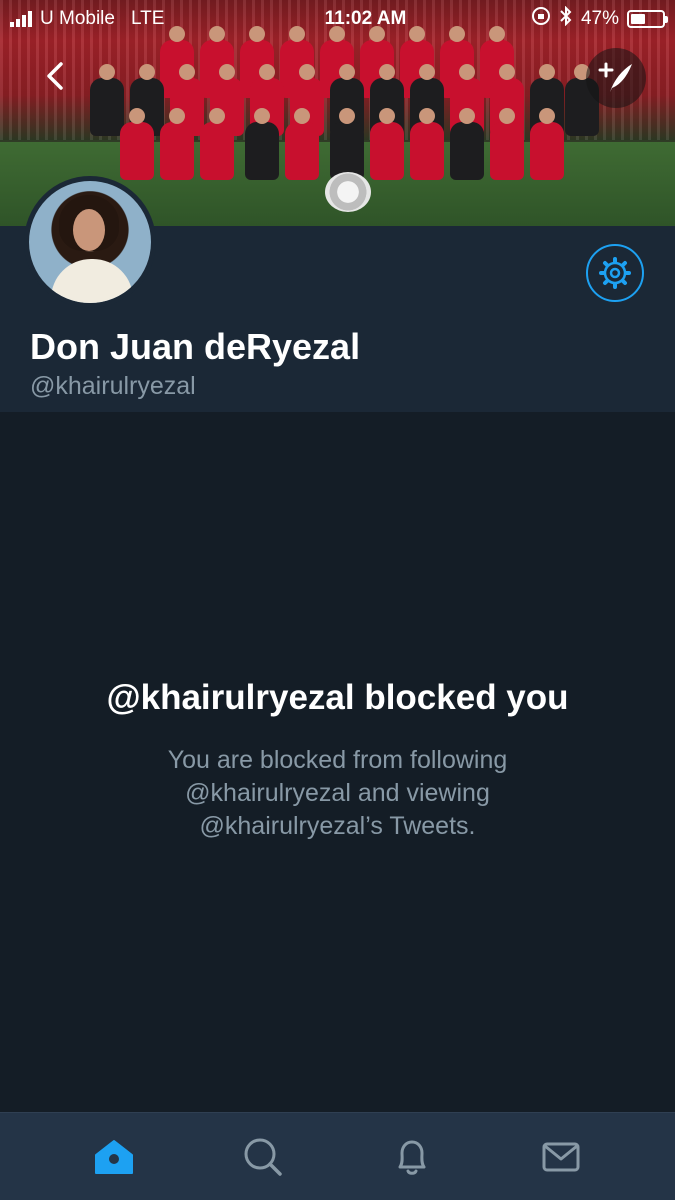  I want to click on profile-display-name: Don Juan deRyezal, so click(195, 346).